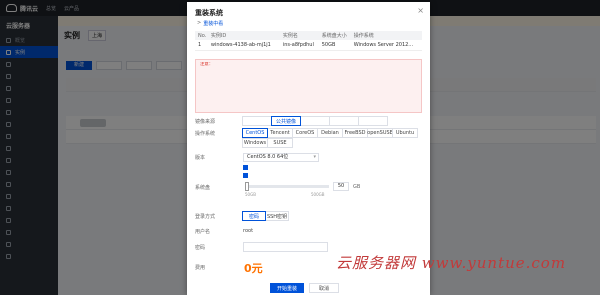  What do you see at coordinates (255, 133) in the screenshot?
I see `option-tab: CentOS` at bounding box center [255, 133].